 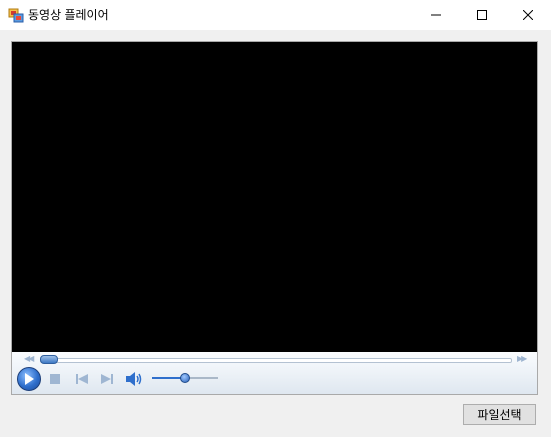 What do you see at coordinates (274, 373) in the screenshot?
I see `player-control-bar: ◀◀ ▶▶` at bounding box center [274, 373].